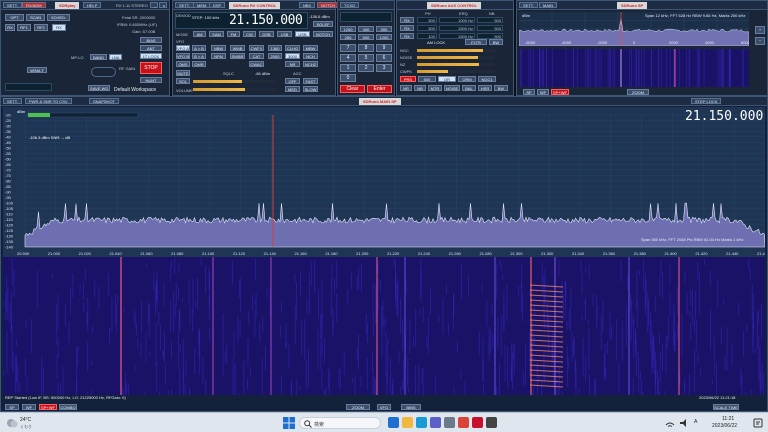 The image size is (768, 432). What do you see at coordinates (456, 57) in the screenshot?
I see `aux-noise-bar` at bounding box center [456, 57].